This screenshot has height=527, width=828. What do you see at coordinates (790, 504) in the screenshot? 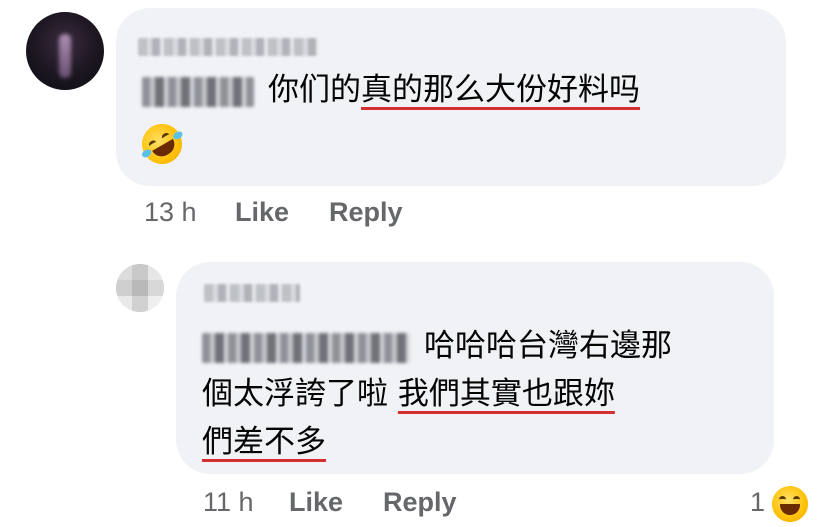
I see `laughing-emoji-icon` at bounding box center [790, 504].